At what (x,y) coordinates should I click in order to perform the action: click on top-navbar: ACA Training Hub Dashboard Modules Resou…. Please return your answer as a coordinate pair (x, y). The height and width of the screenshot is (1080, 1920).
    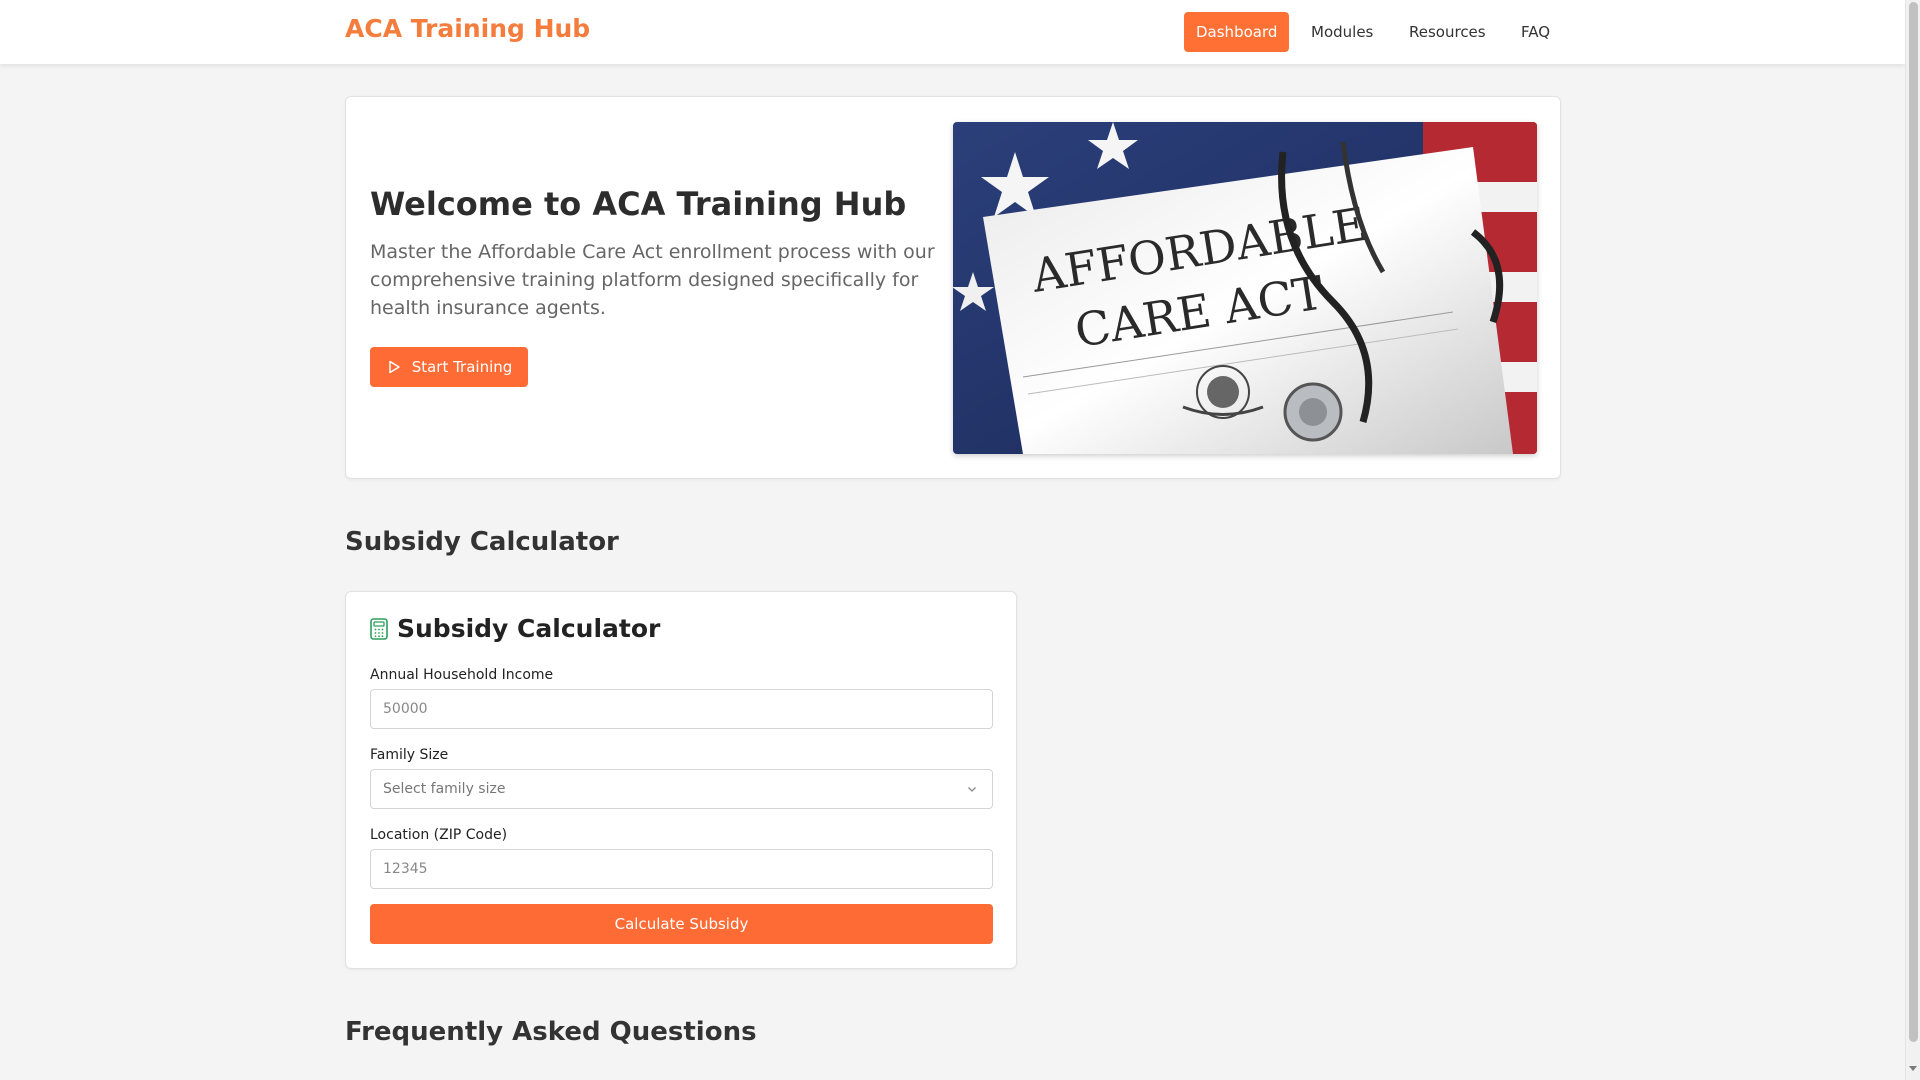
    Looking at the image, I should click on (952, 32).